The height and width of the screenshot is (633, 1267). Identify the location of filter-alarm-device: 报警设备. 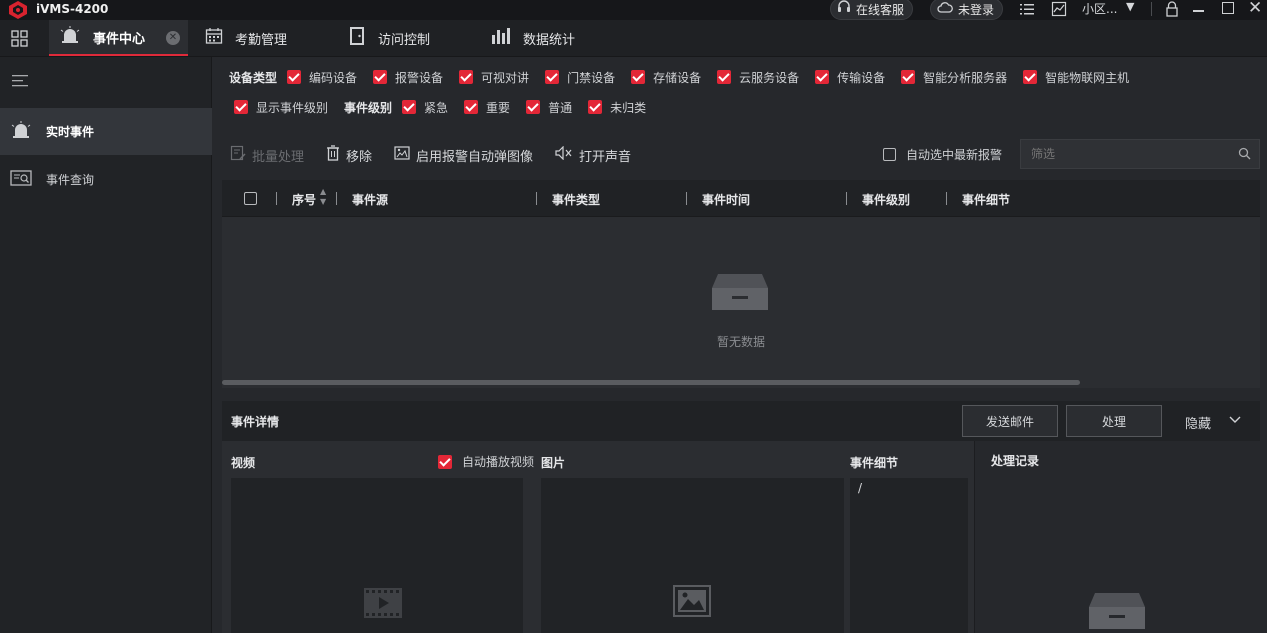
(408, 77).